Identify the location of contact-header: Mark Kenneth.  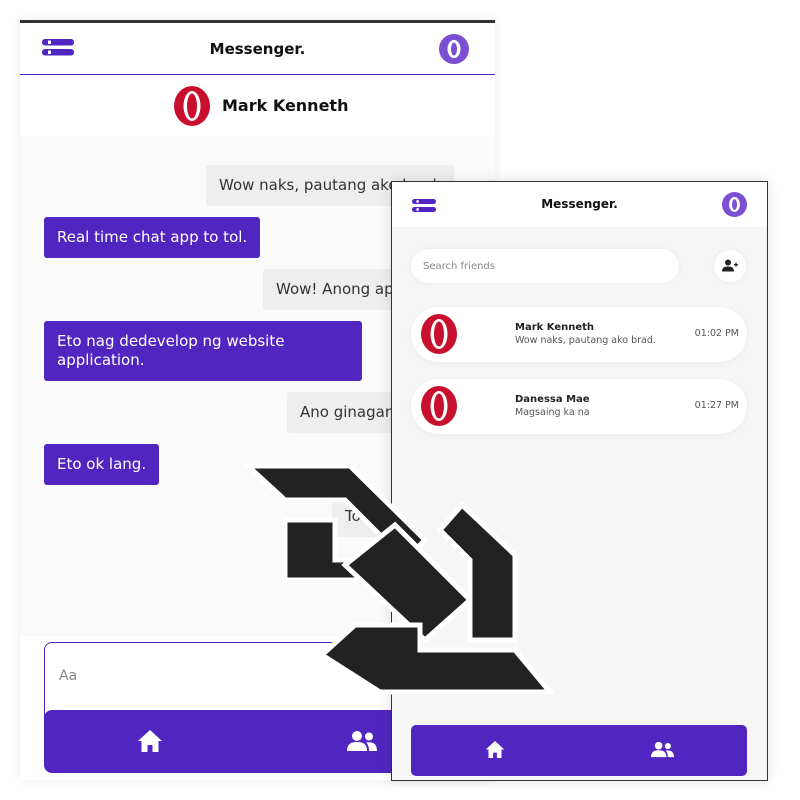
(257, 106).